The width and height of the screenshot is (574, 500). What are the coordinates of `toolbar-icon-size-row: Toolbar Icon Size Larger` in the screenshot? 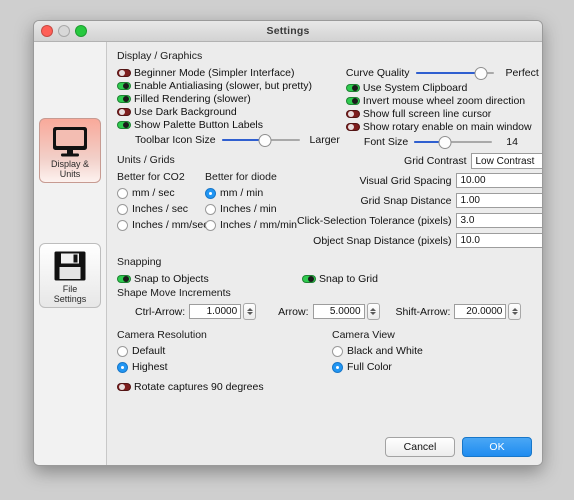 It's located at (228, 140).